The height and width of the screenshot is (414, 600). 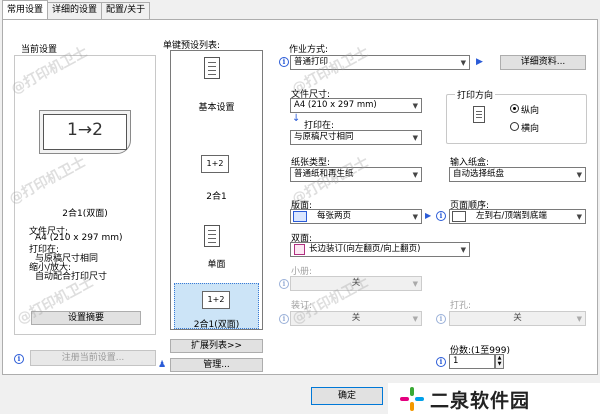 What do you see at coordinates (461, 306) in the screenshot?
I see `punch-label: 打孔:` at bounding box center [461, 306].